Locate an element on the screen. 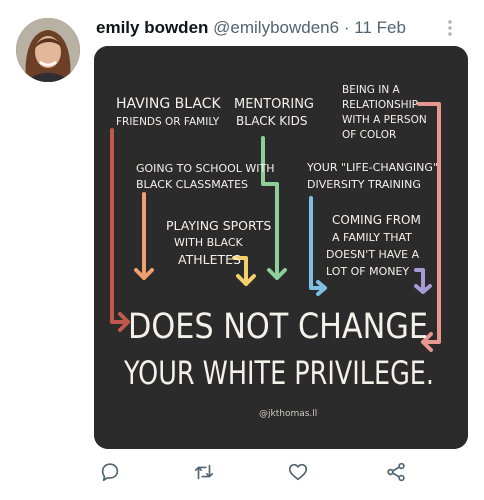  author-name: emily bowden is located at coordinates (152, 27).